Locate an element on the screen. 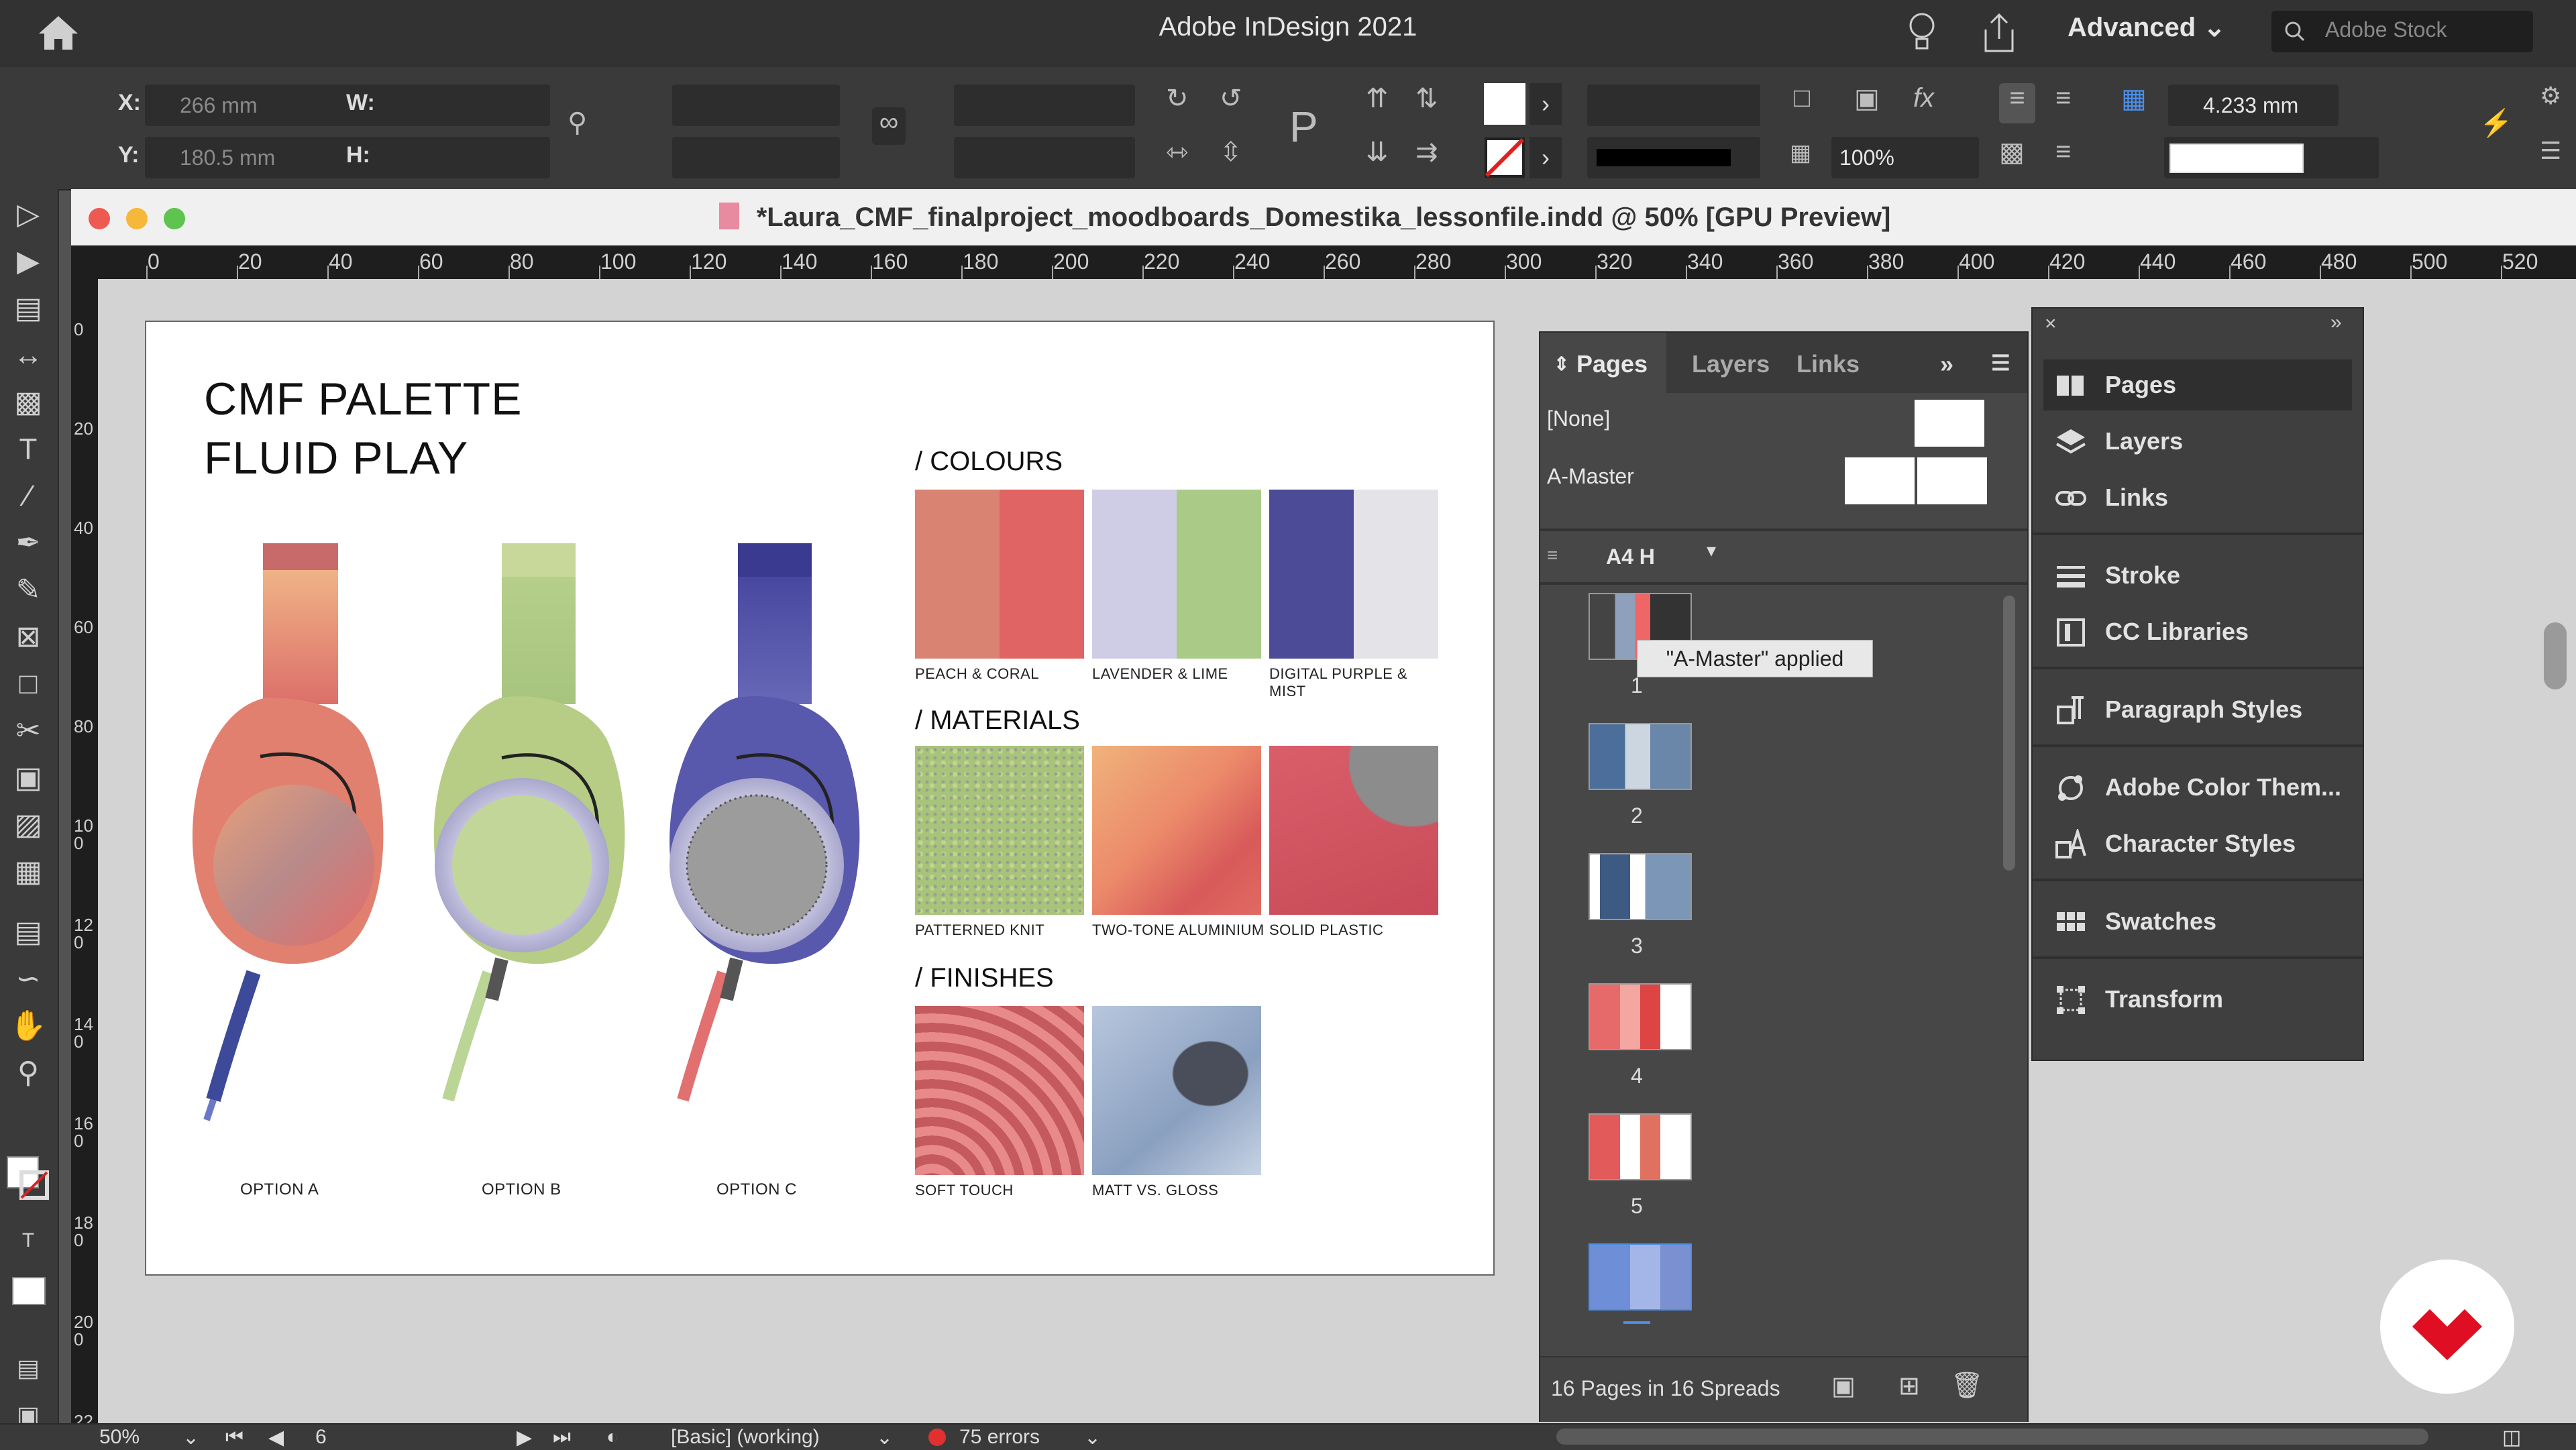 The width and height of the screenshot is (2576, 1450). tab-links: Links is located at coordinates (1828, 364).